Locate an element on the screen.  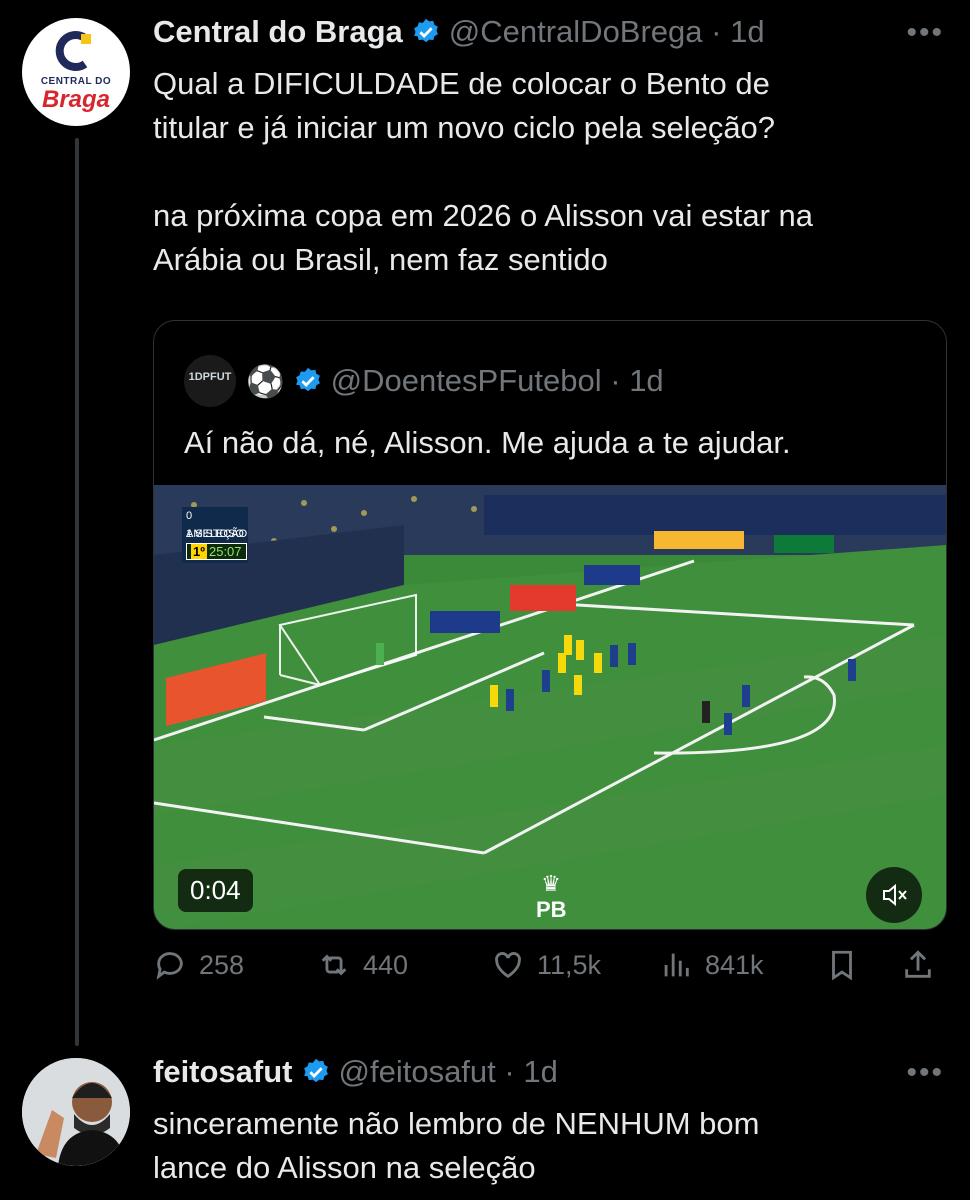
person-photo-icon is located at coordinates (76, 1112).